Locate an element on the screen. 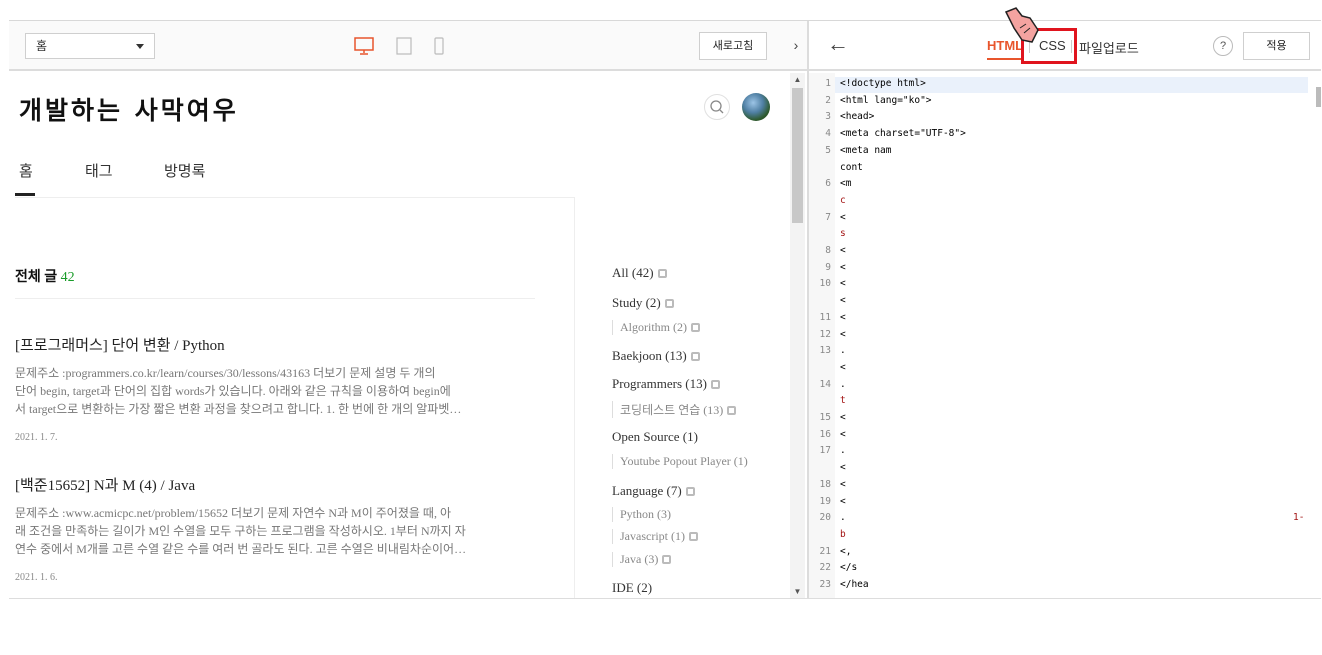 Image resolution: width=1322 pixels, height=655 pixels. line-number: 11 is located at coordinates (825, 317).